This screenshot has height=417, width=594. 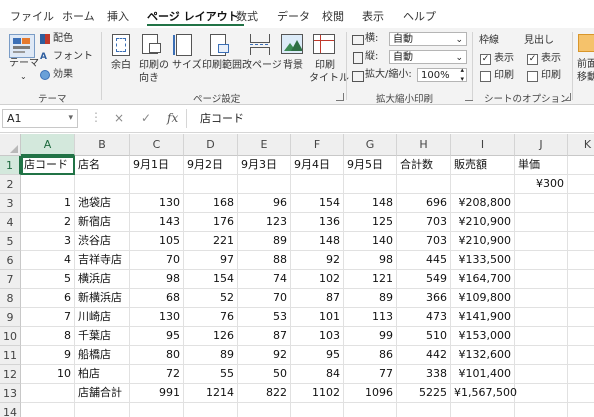 What do you see at coordinates (182, 45) in the screenshot?
I see `size-icon` at bounding box center [182, 45].